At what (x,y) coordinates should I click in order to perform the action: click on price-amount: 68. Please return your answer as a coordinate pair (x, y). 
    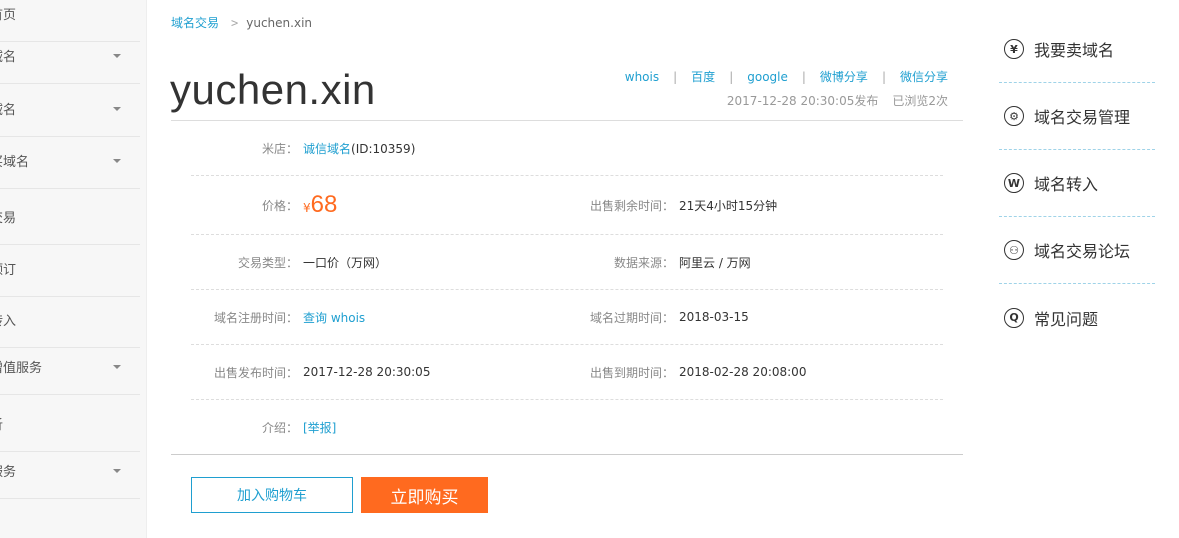
    Looking at the image, I should click on (324, 204).